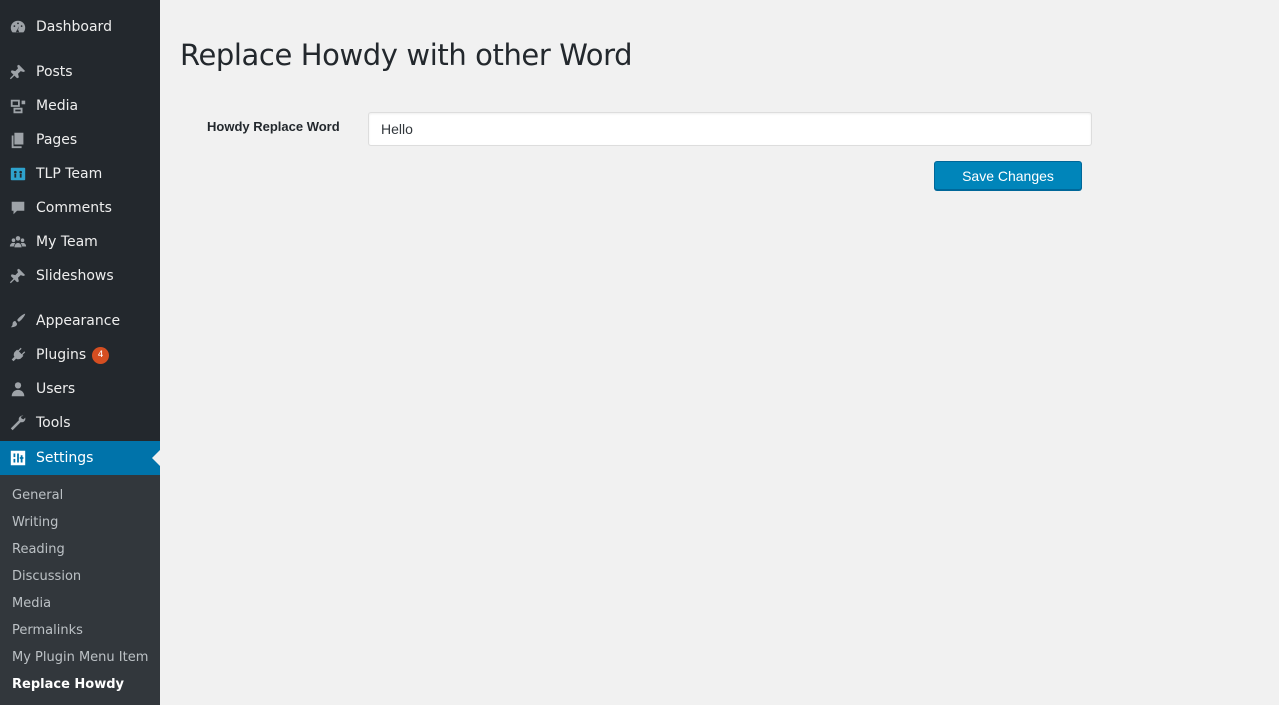 The width and height of the screenshot is (1279, 705). What do you see at coordinates (18, 458) in the screenshot?
I see `settings-icon` at bounding box center [18, 458].